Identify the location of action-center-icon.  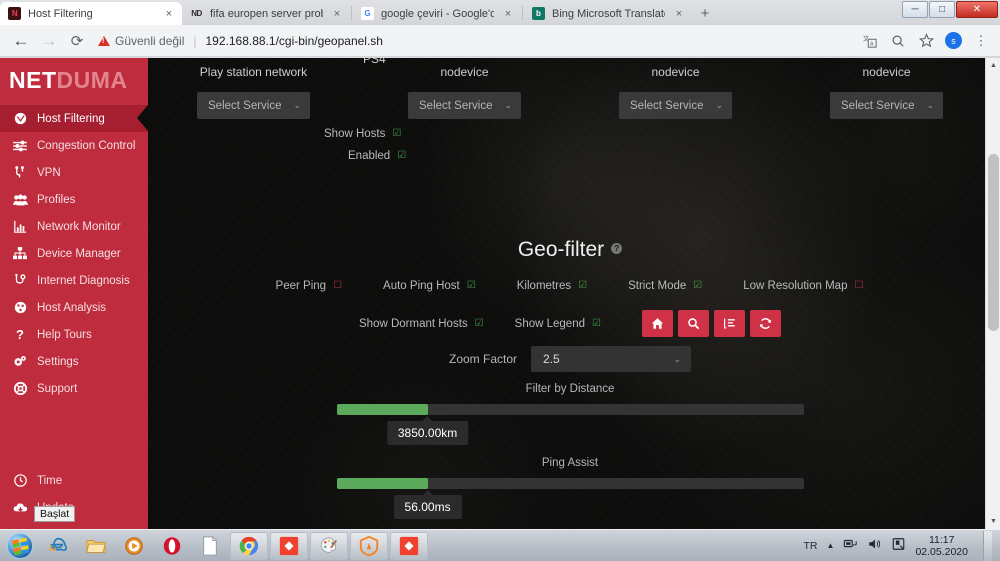
(898, 545).